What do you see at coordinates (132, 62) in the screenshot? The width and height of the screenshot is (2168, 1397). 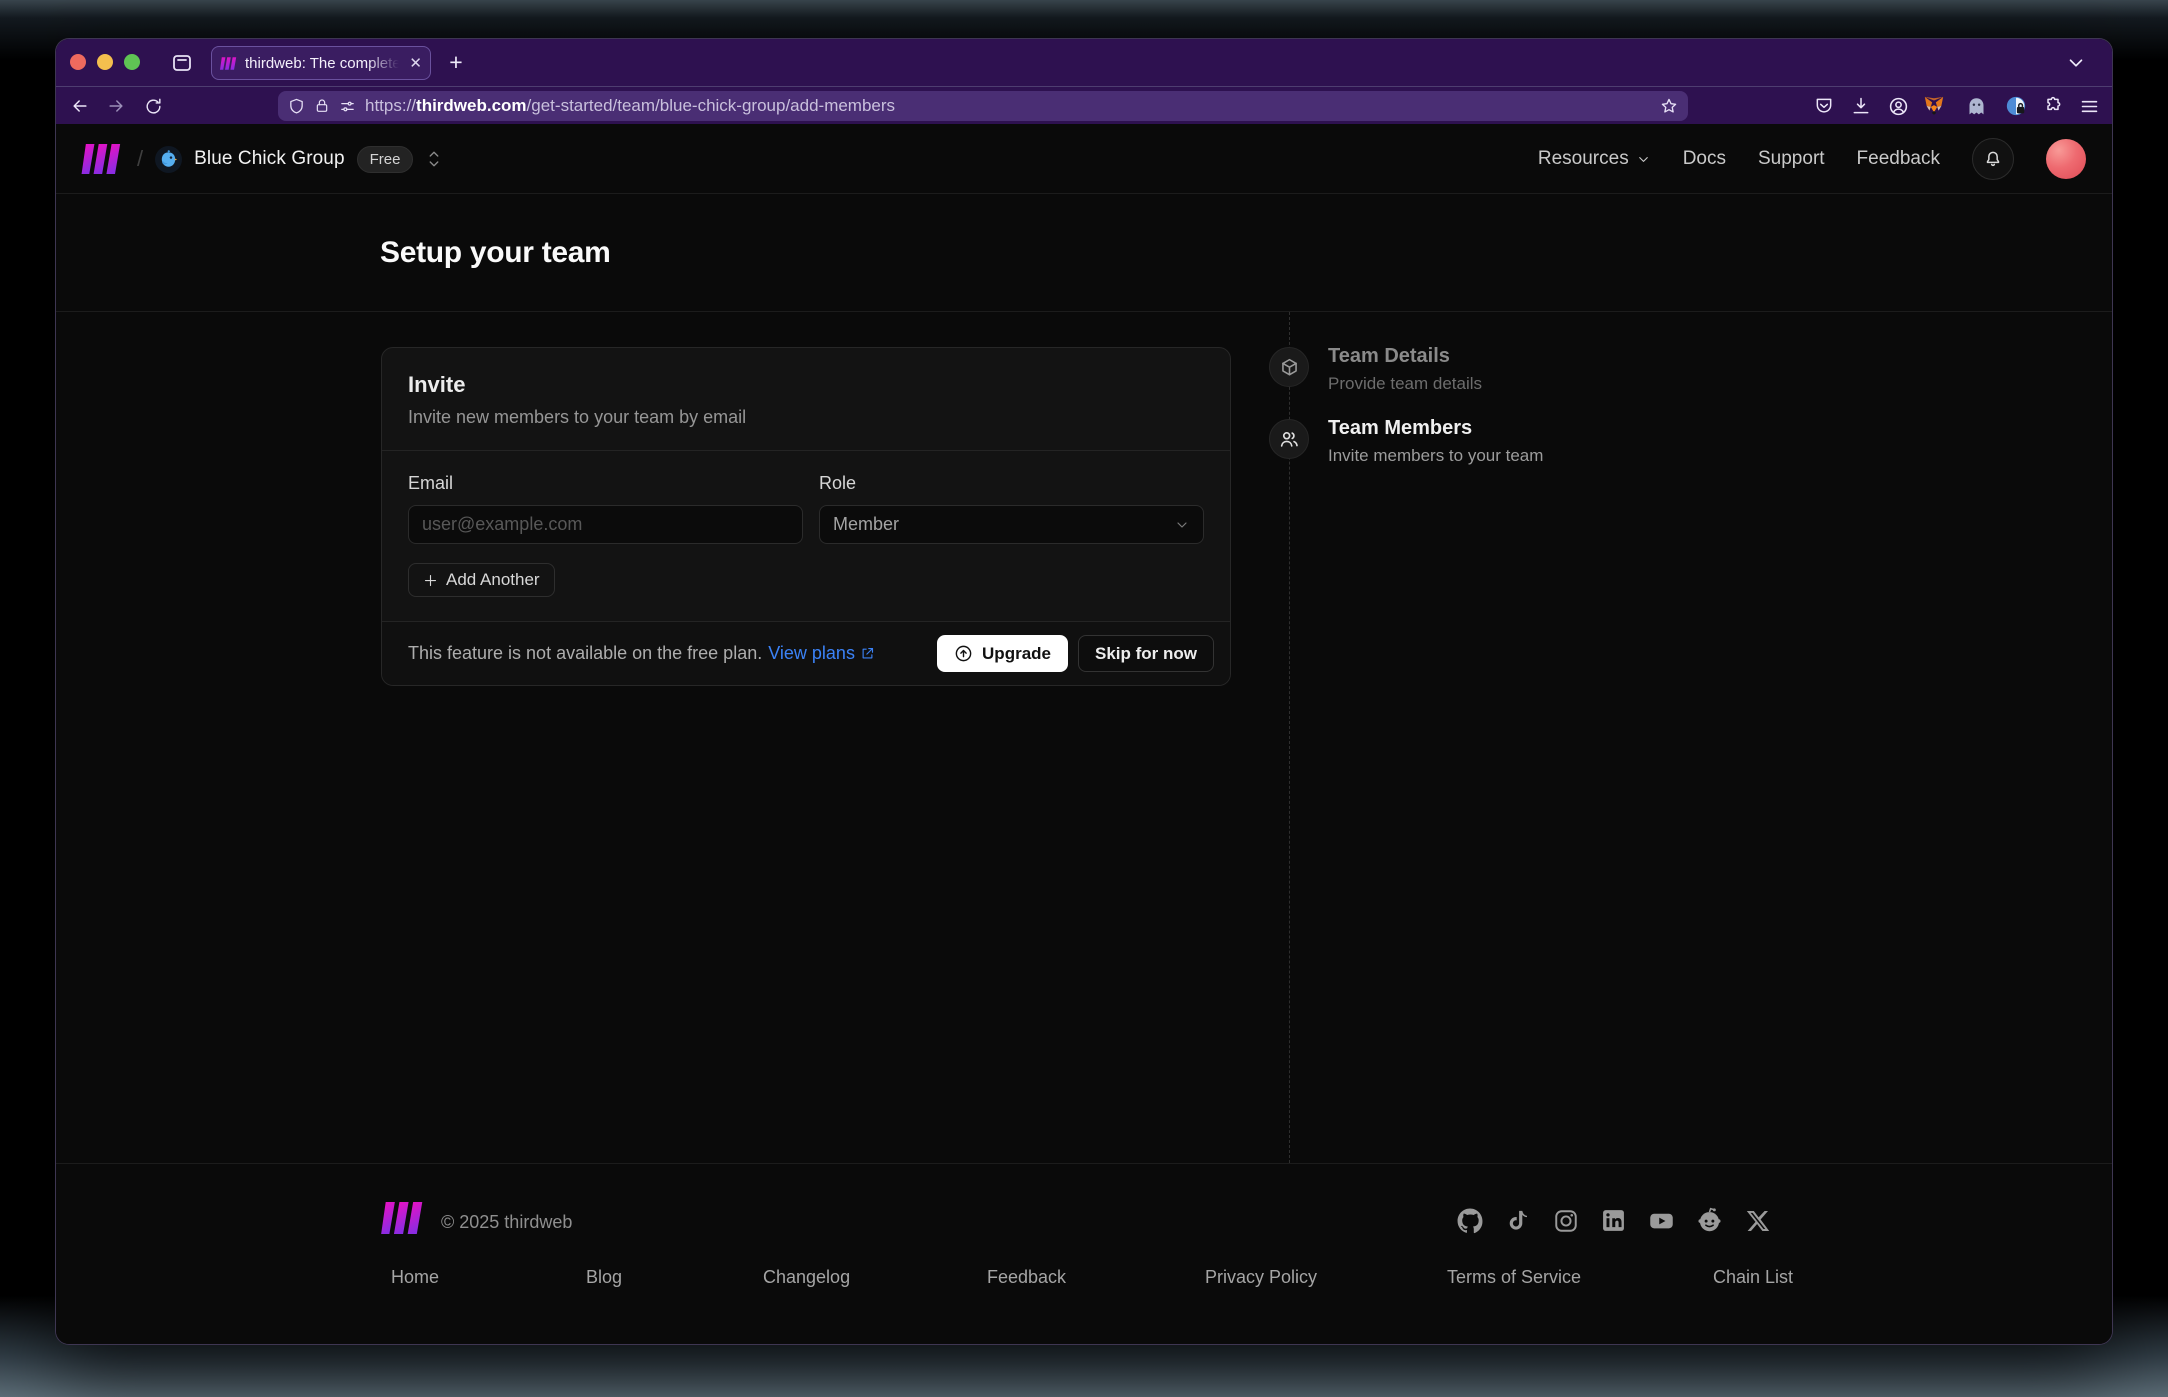 I see `window-zoom-button` at bounding box center [132, 62].